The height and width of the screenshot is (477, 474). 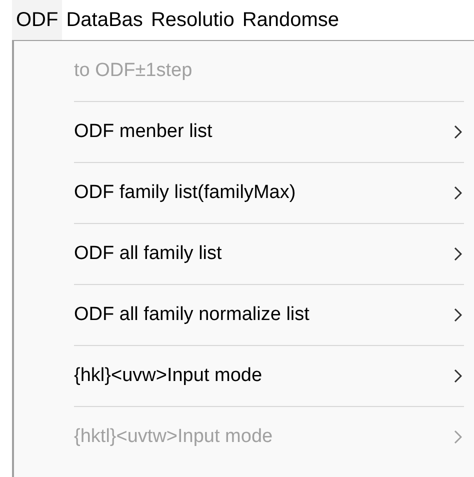 What do you see at coordinates (269, 376) in the screenshot?
I see `menu-item: {hkl}<uvw>Input mode` at bounding box center [269, 376].